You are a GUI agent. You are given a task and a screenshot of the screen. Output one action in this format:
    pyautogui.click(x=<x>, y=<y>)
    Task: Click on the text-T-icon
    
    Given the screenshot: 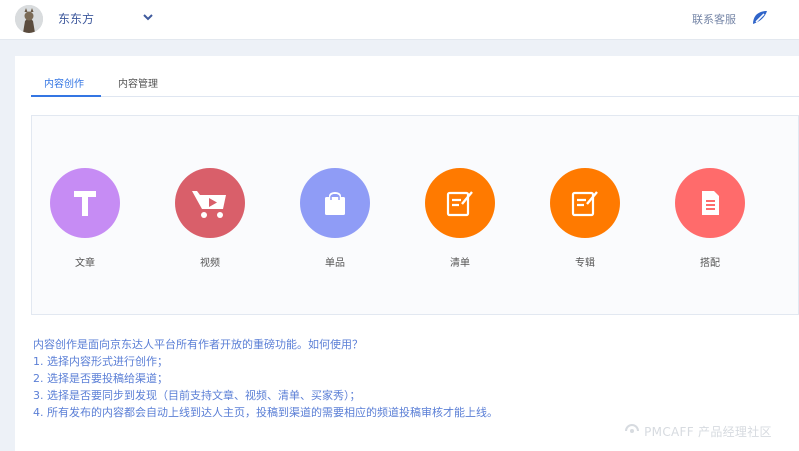 What is the action you would take?
    pyautogui.click(x=85, y=203)
    